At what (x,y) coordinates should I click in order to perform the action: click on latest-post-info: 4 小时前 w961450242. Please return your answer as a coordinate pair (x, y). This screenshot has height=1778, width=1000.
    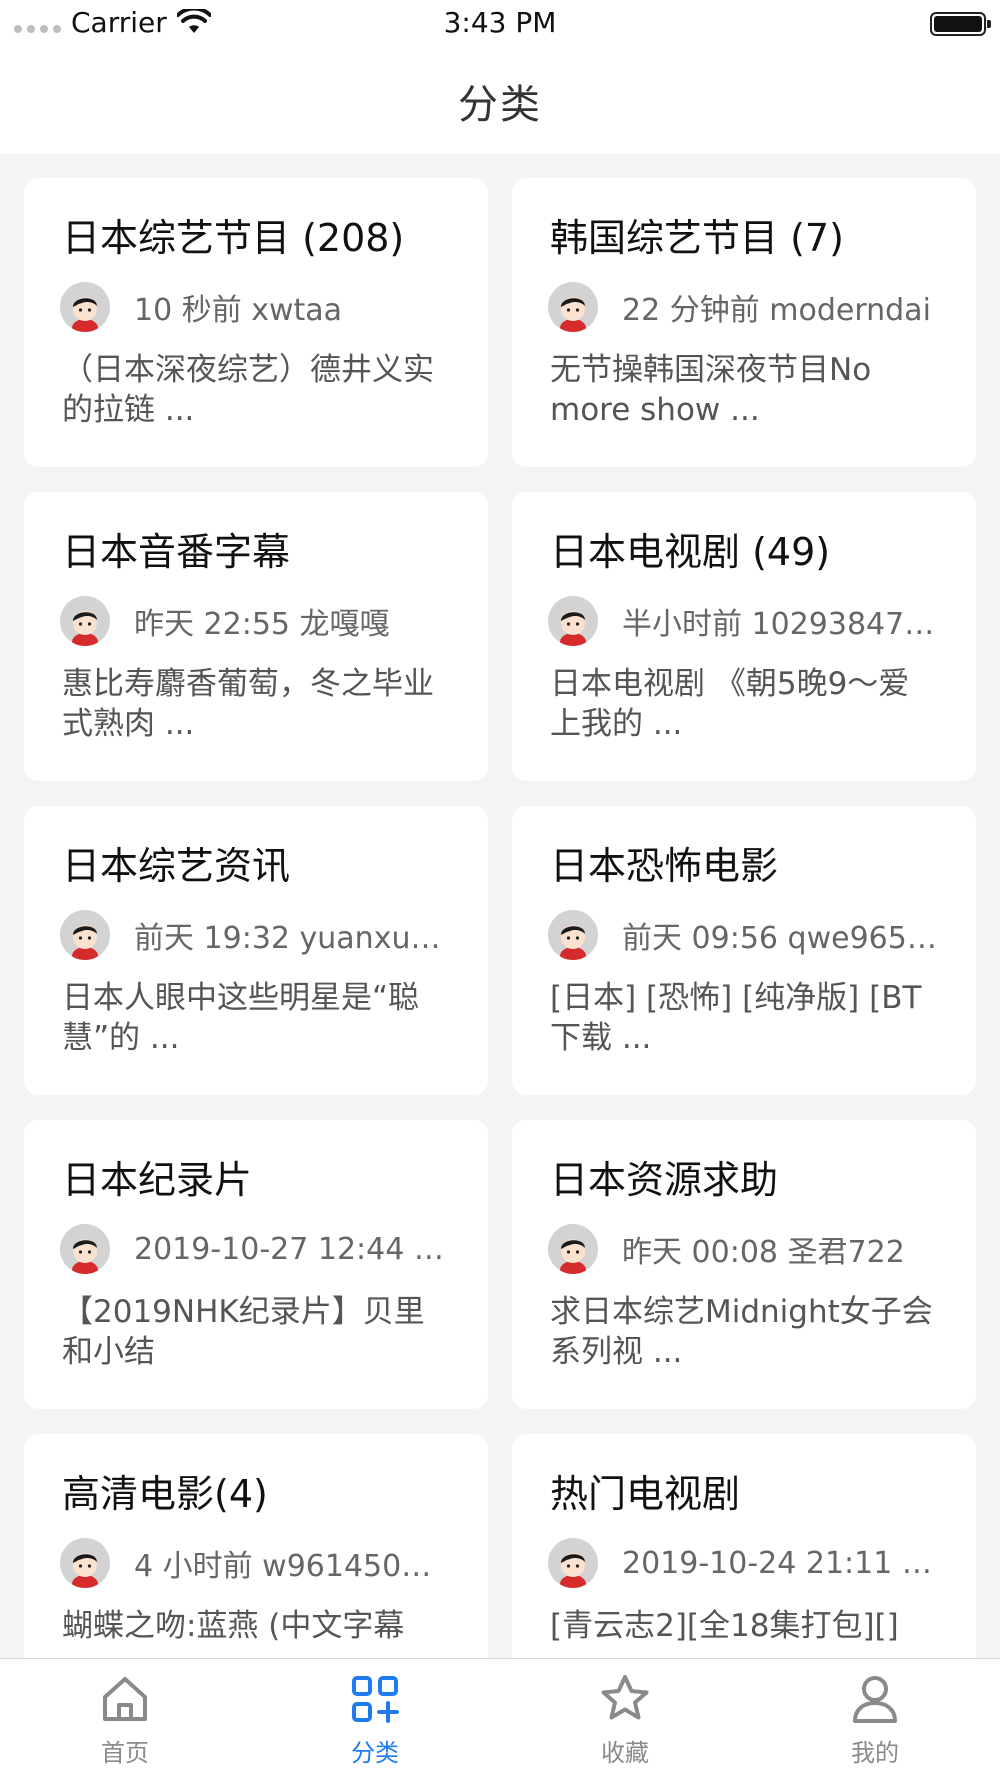
    Looking at the image, I should click on (292, 1566).